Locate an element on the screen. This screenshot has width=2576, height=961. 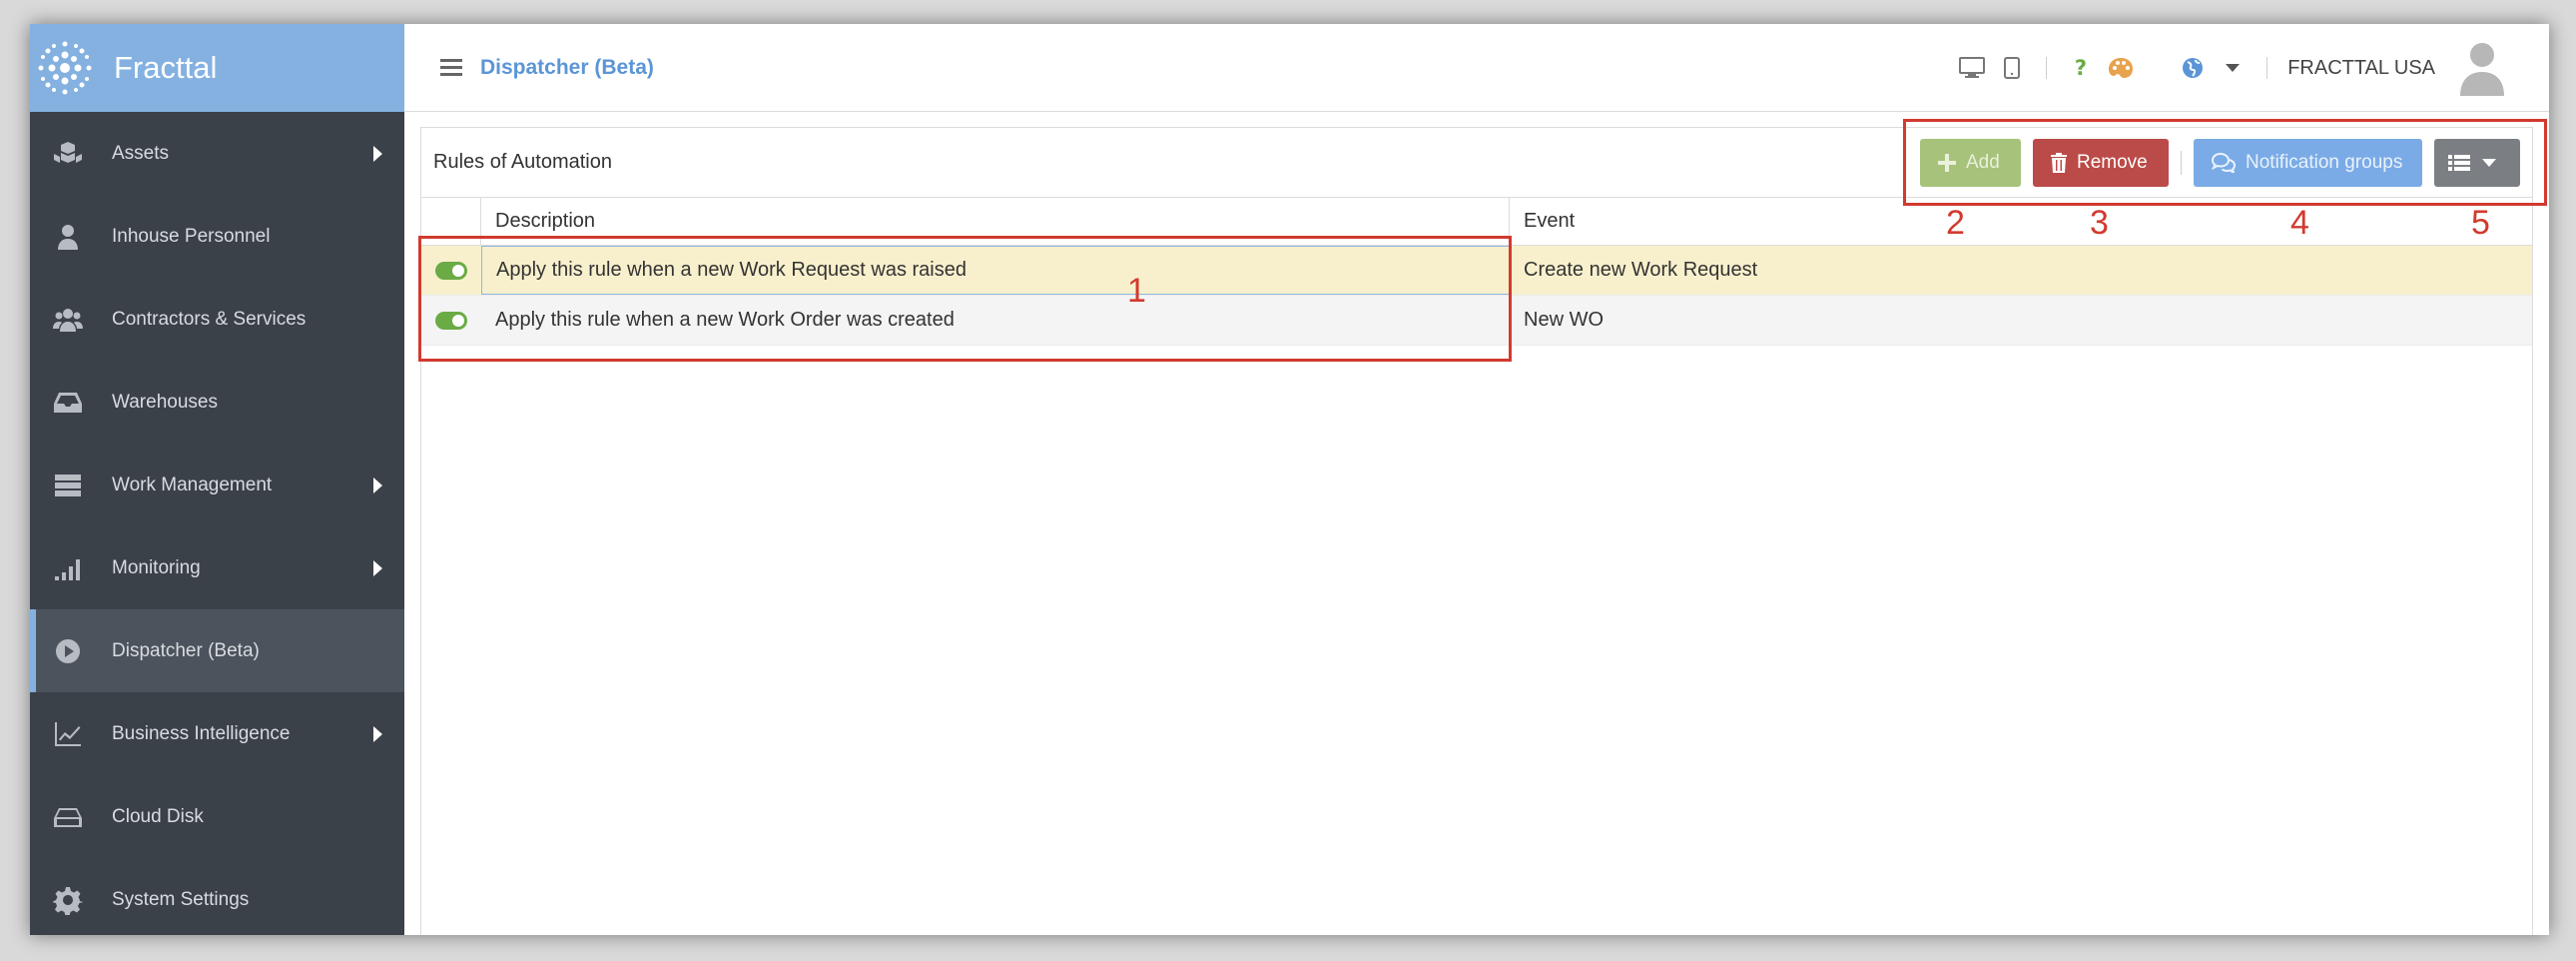
palette-icon is located at coordinates (2121, 68).